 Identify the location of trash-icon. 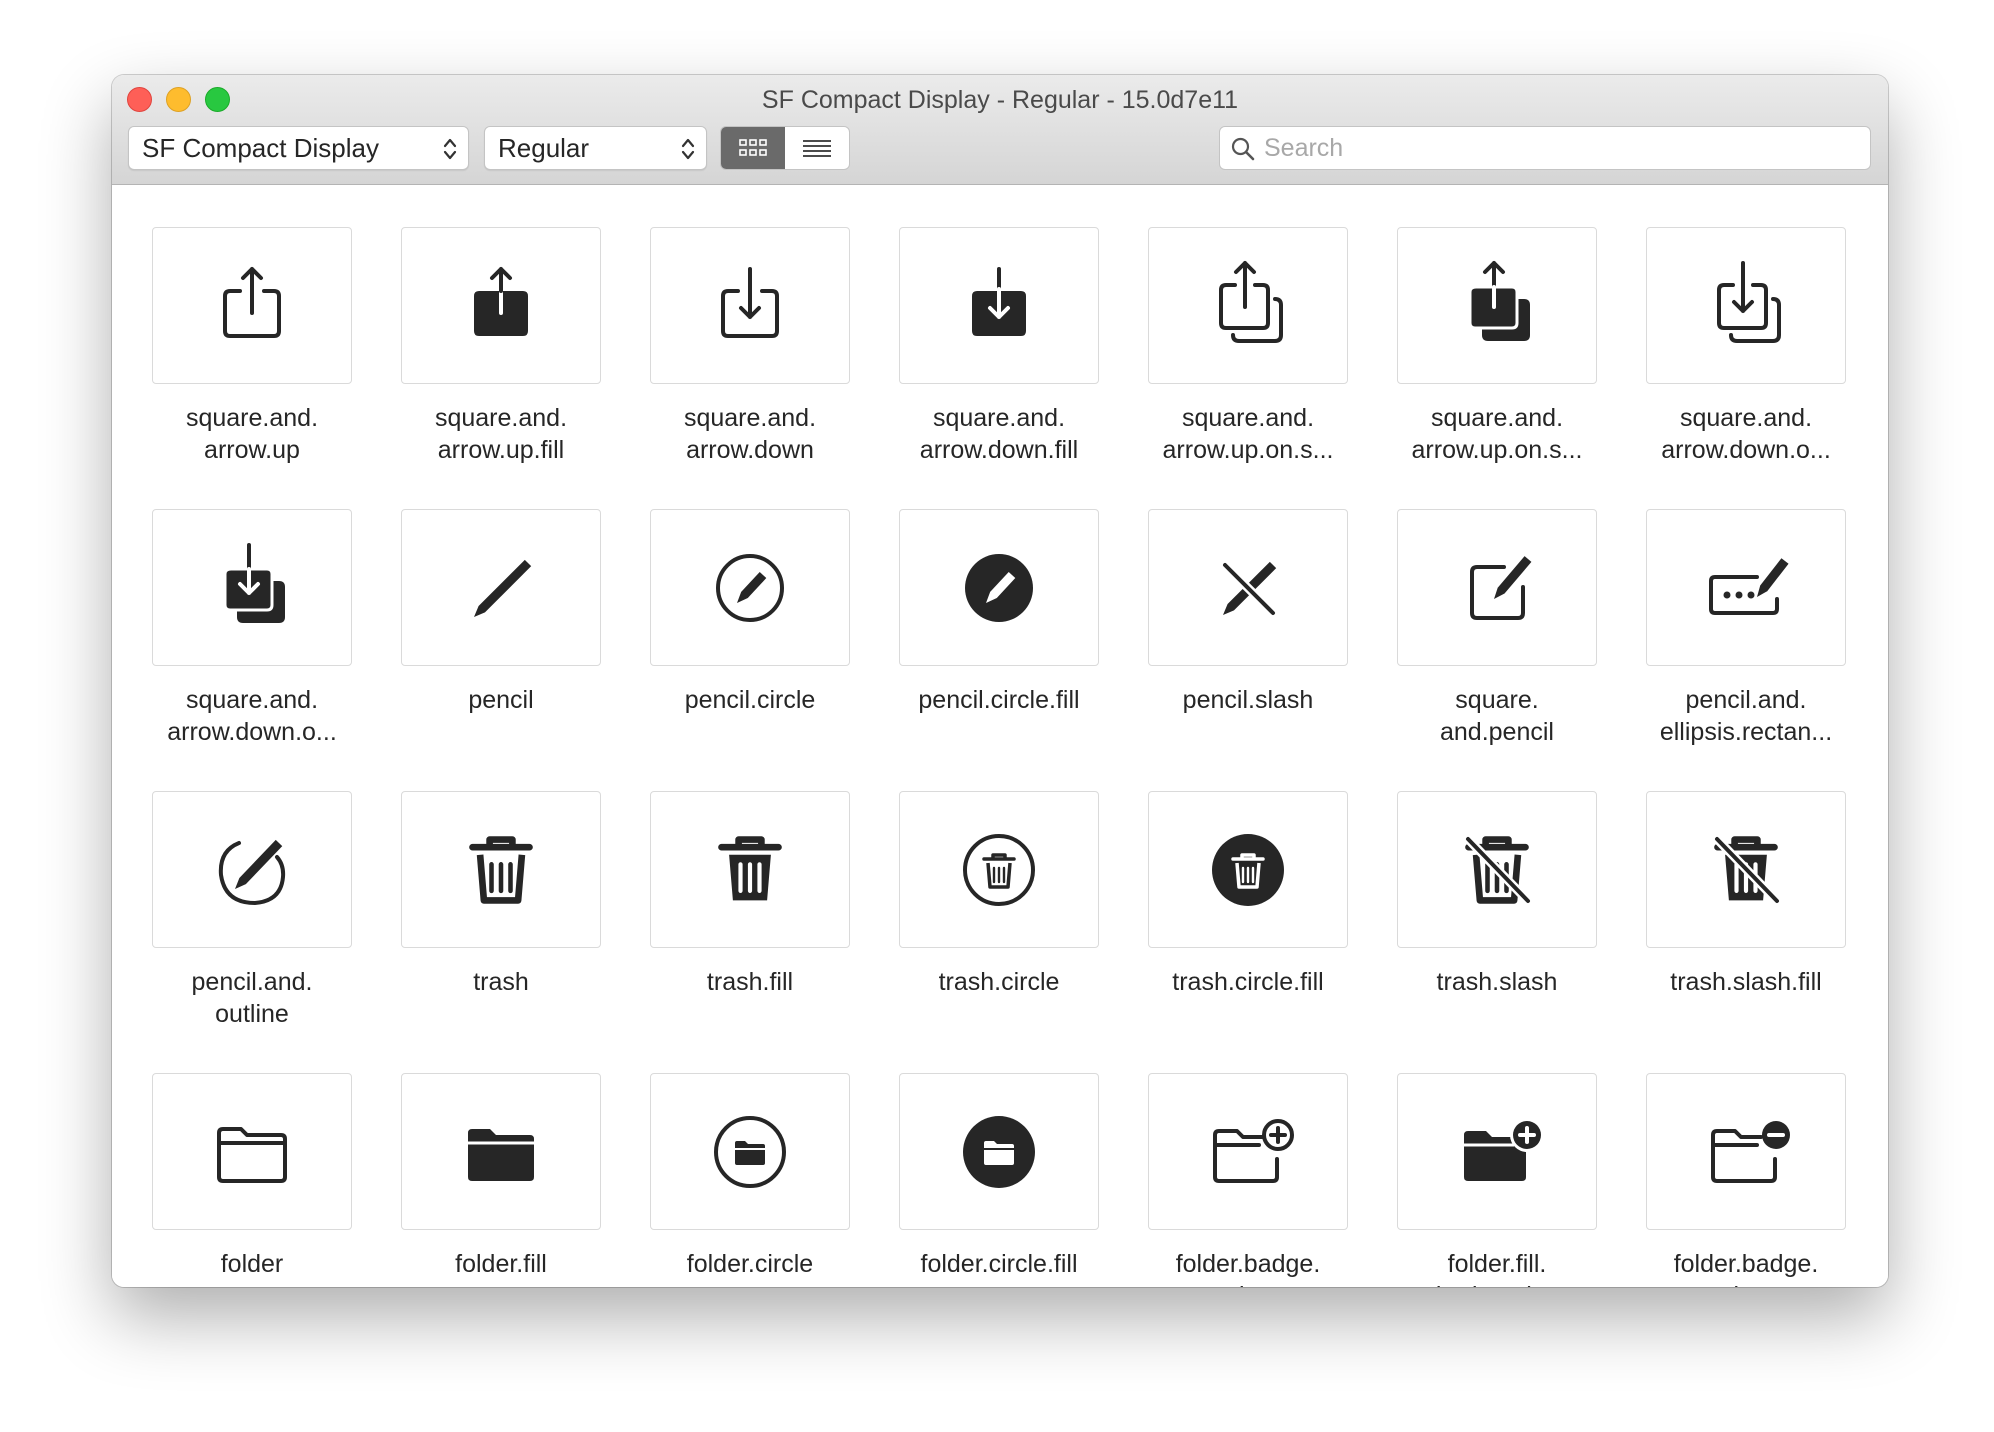
(501, 869).